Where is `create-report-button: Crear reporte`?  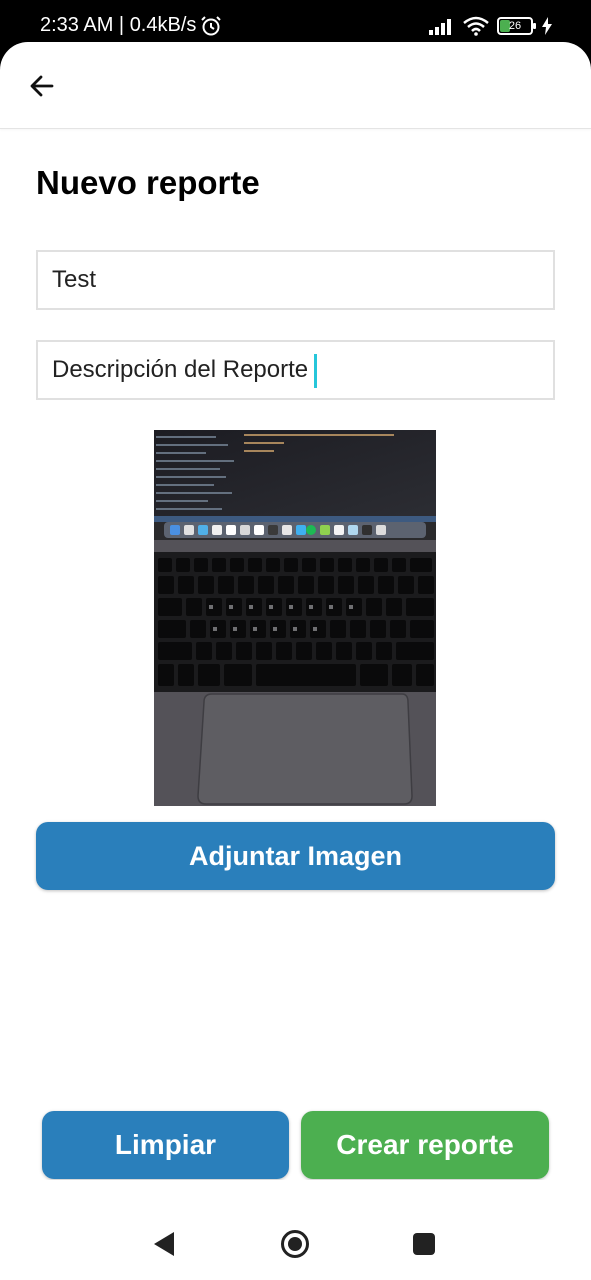
create-report-button: Crear reporte is located at coordinates (425, 1145).